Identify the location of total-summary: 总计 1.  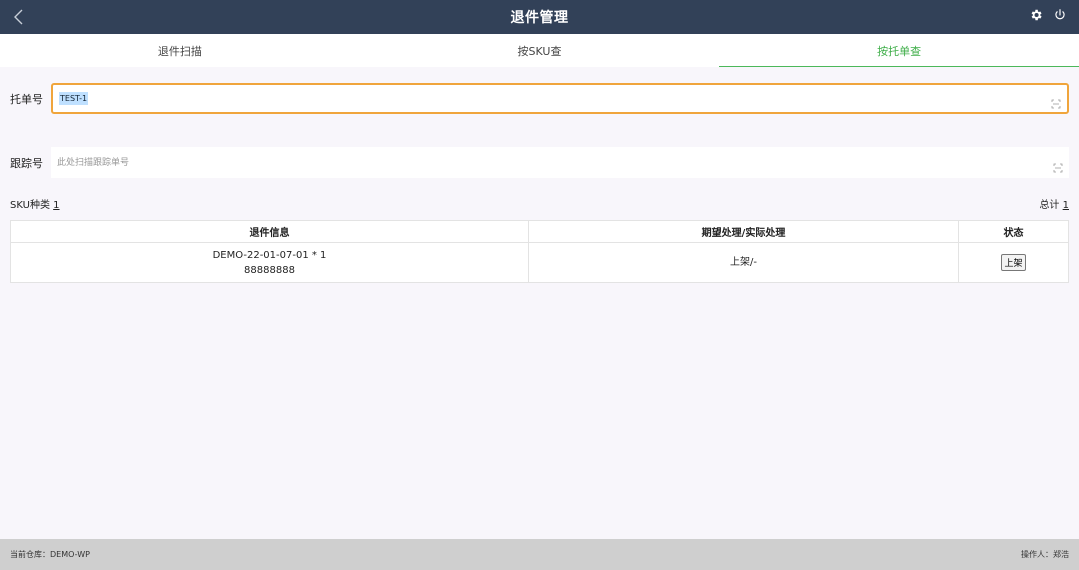
(1054, 203).